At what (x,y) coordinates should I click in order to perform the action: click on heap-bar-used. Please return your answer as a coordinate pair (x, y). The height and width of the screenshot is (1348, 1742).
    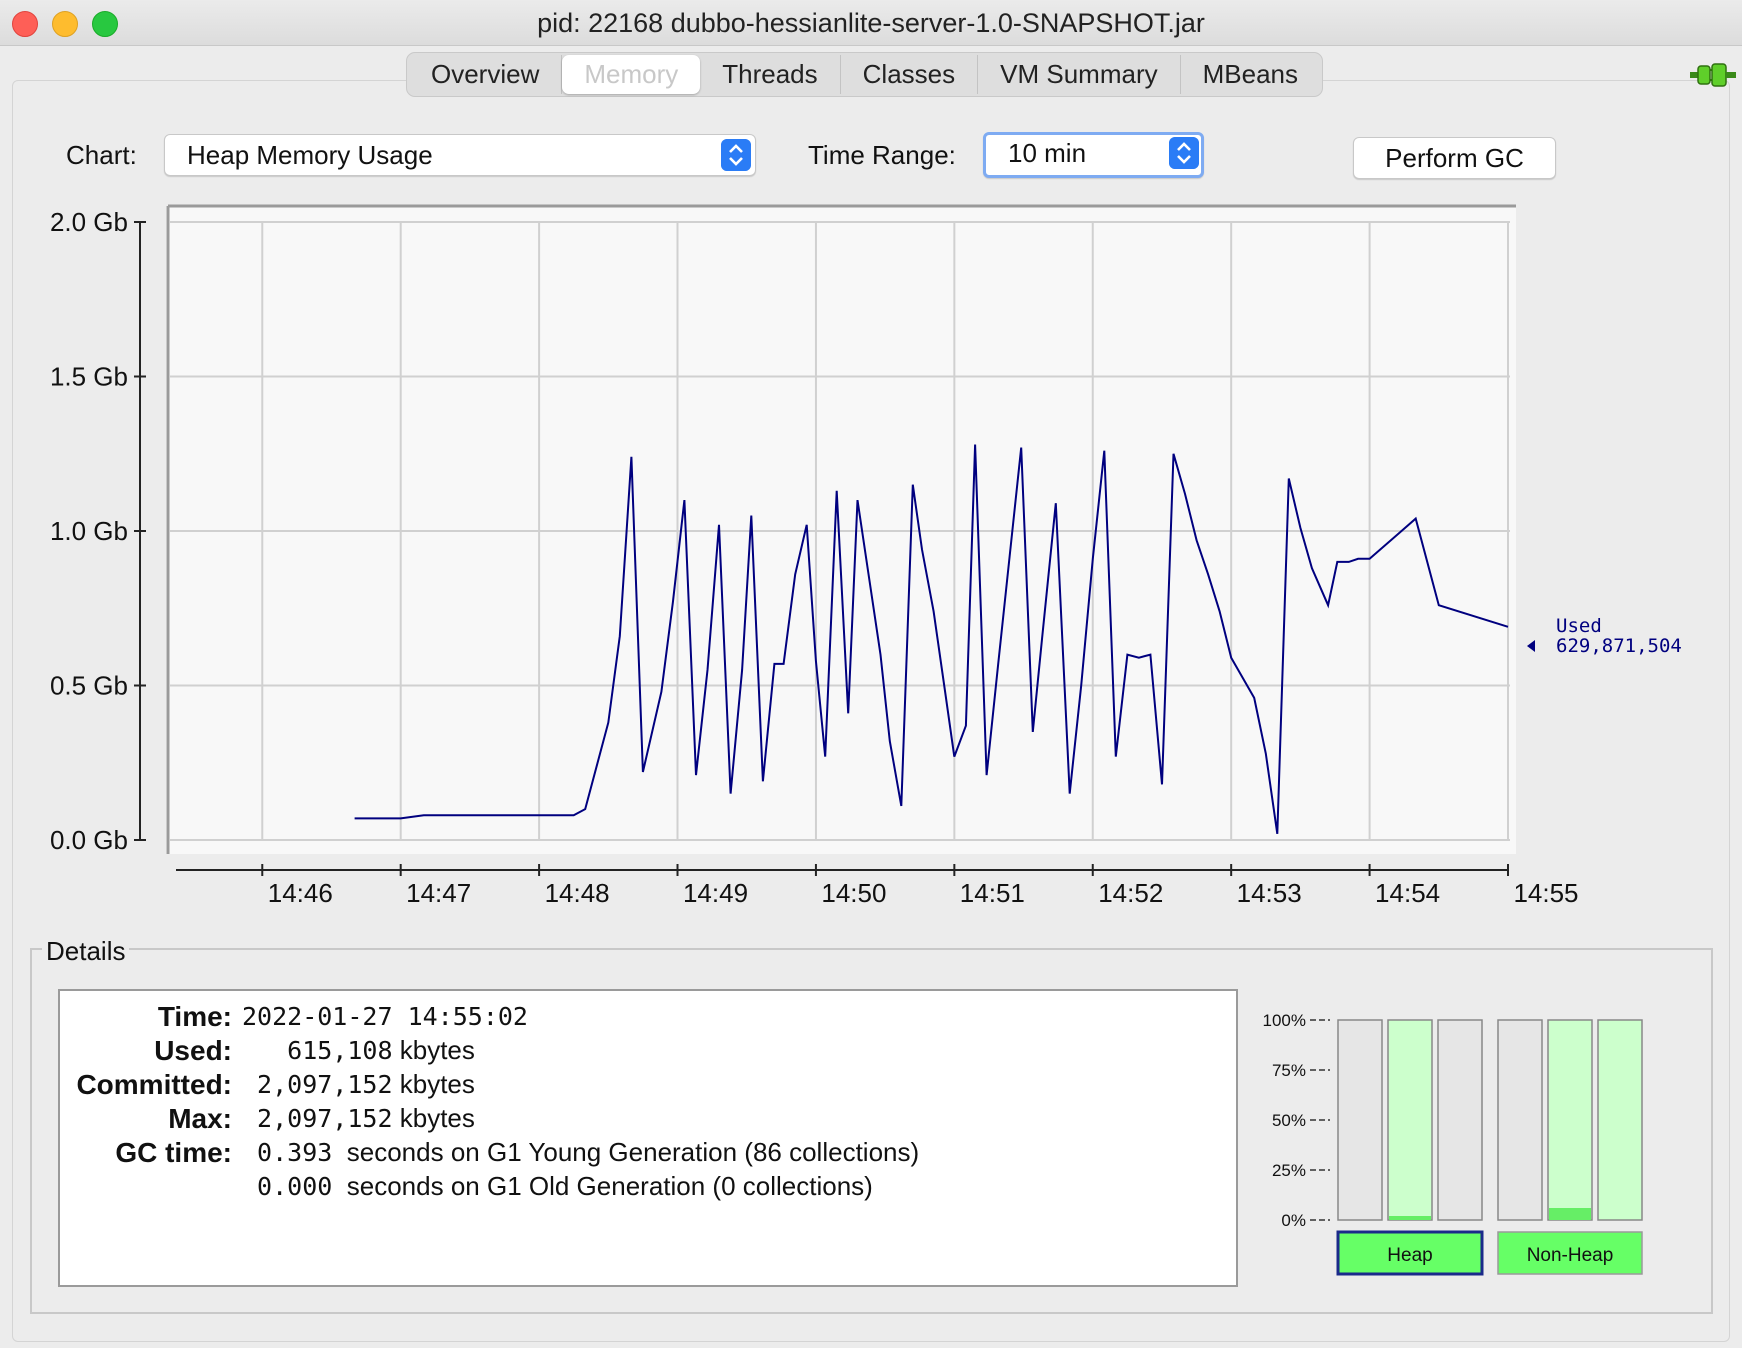
    Looking at the image, I should click on (1410, 1218).